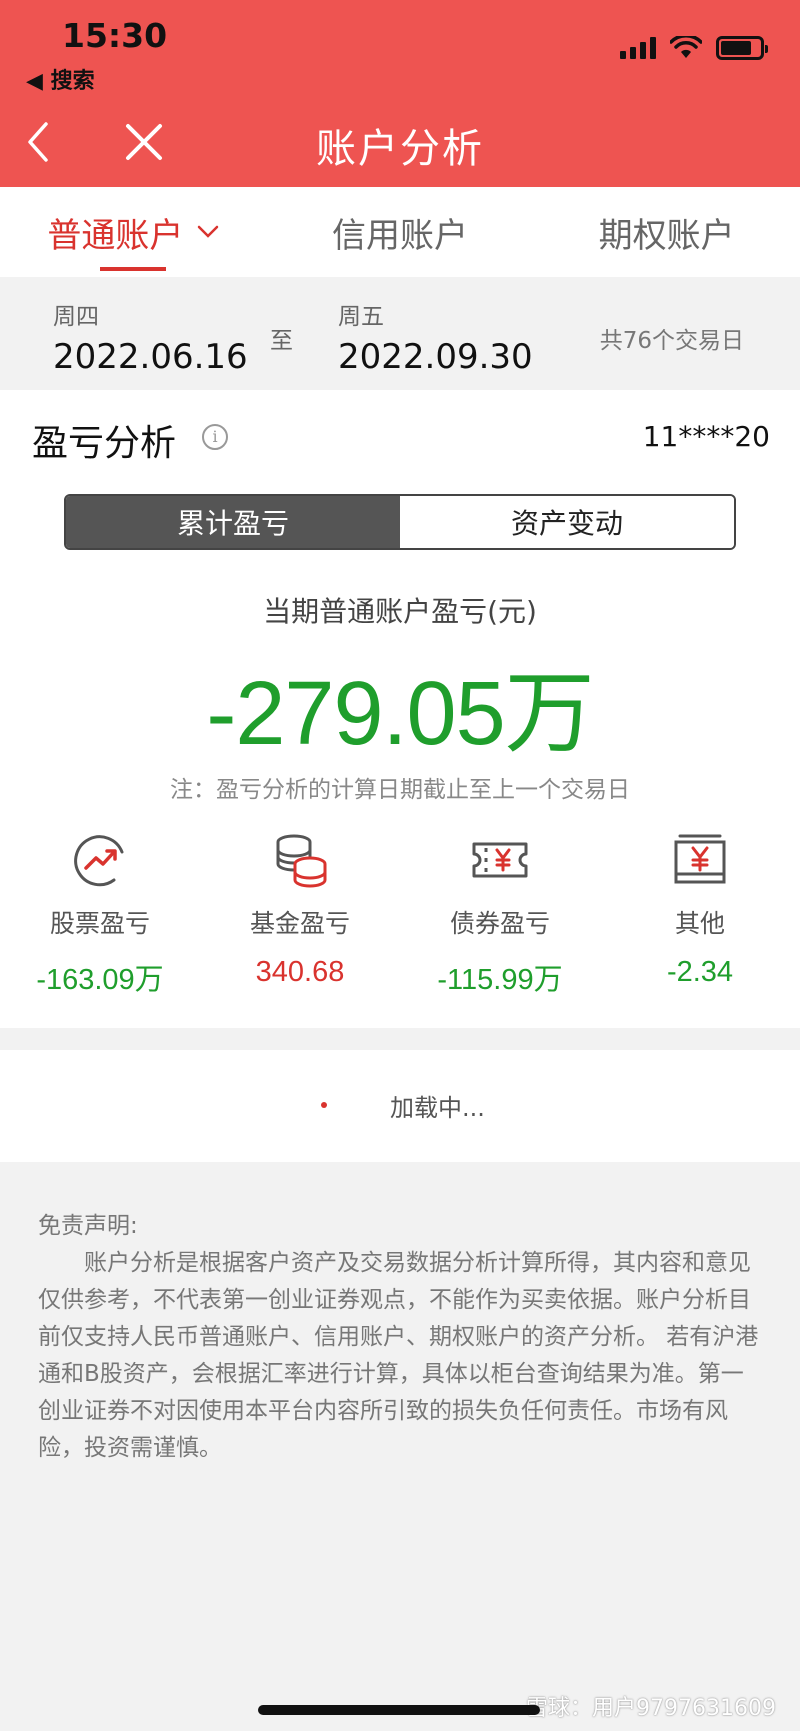 The width and height of the screenshot is (800, 1731). Describe the element at coordinates (400, 611) in the screenshot. I see `pl-label: 当期普通账户盈亏(元)` at that location.